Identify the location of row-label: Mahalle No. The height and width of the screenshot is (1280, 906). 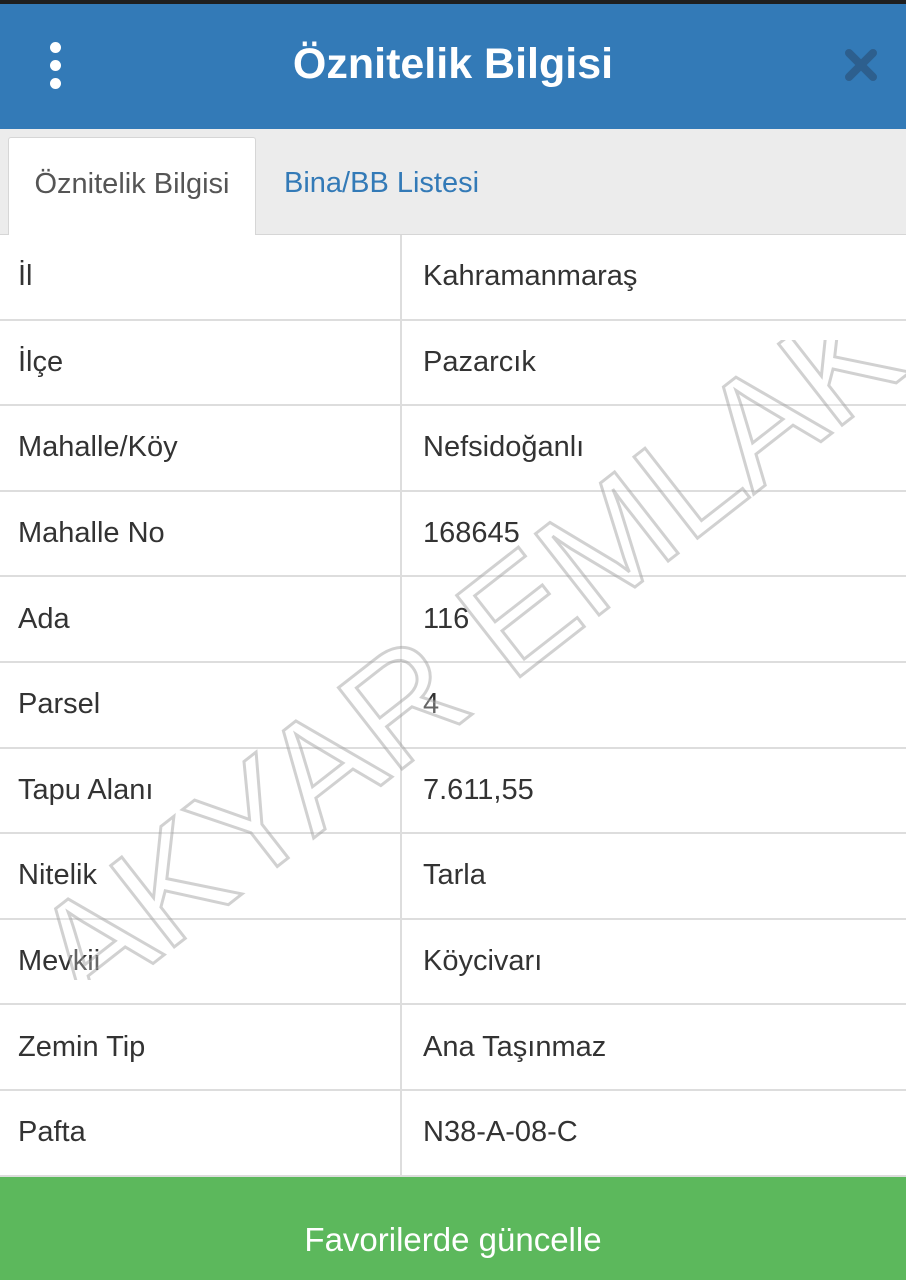
(201, 533).